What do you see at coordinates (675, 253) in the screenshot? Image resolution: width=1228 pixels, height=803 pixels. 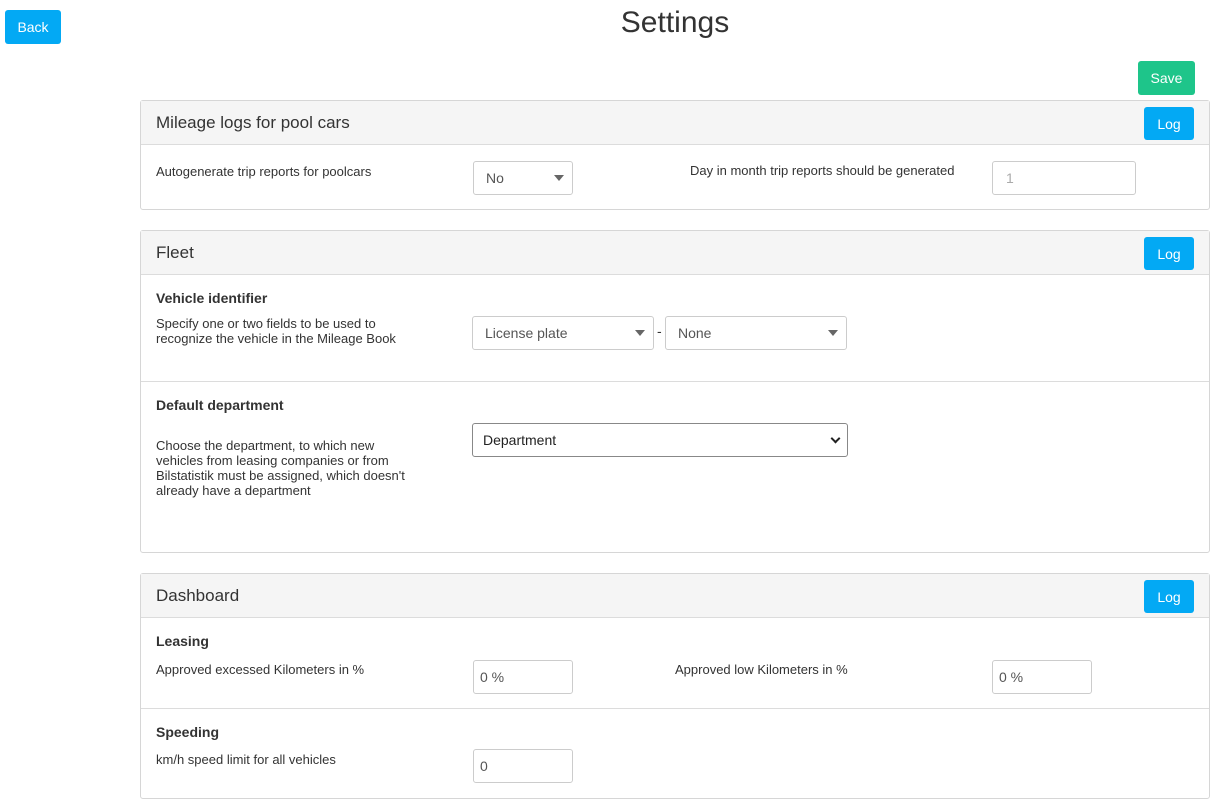 I see `fleet-panel-header: Fleet Log` at bounding box center [675, 253].